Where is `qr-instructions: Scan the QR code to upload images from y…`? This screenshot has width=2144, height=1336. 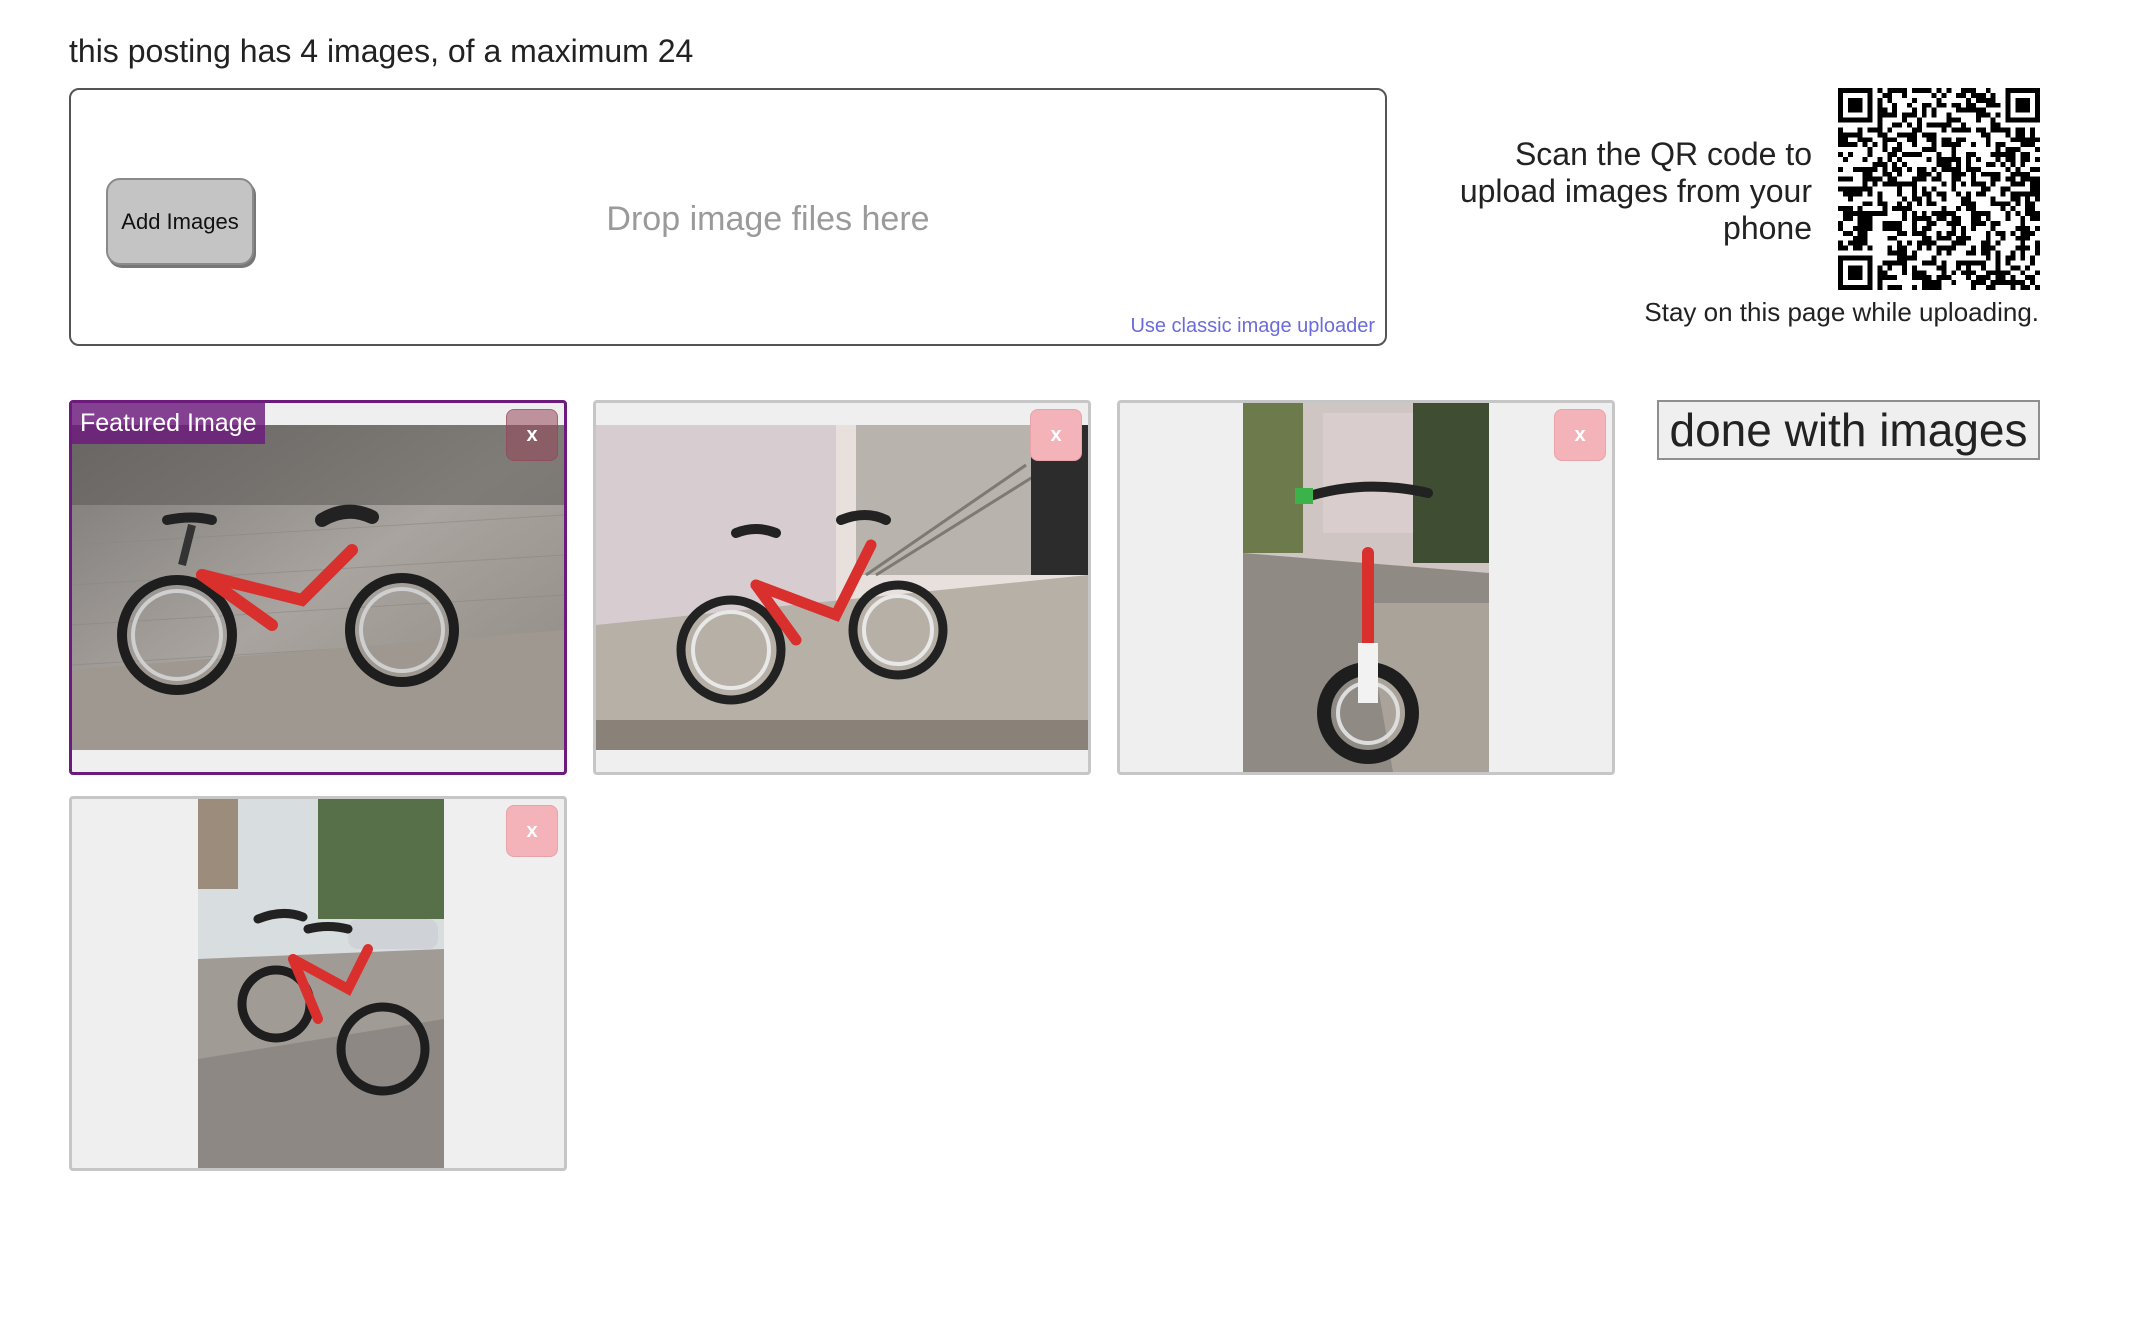
qr-instructions: Scan the QR code to upload images from y… is located at coordinates (1635, 191).